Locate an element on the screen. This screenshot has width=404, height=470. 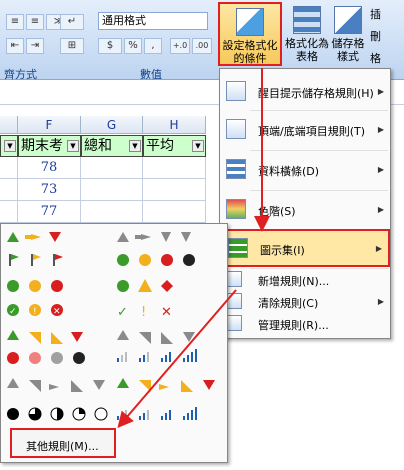
merge-button: ⊞ is located at coordinates (72, 46).